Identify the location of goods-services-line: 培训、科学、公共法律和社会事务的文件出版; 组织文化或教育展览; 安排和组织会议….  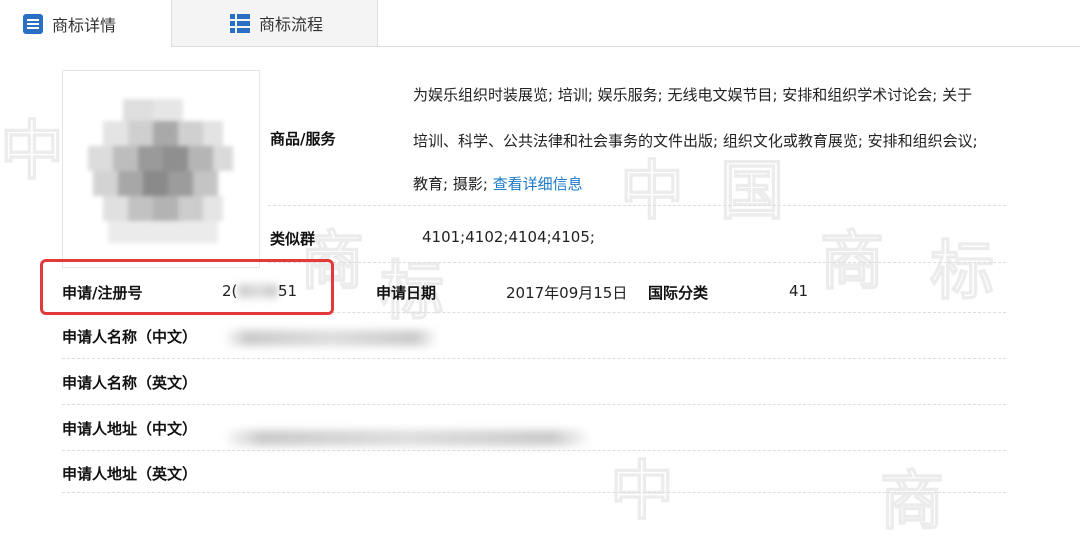
(695, 141).